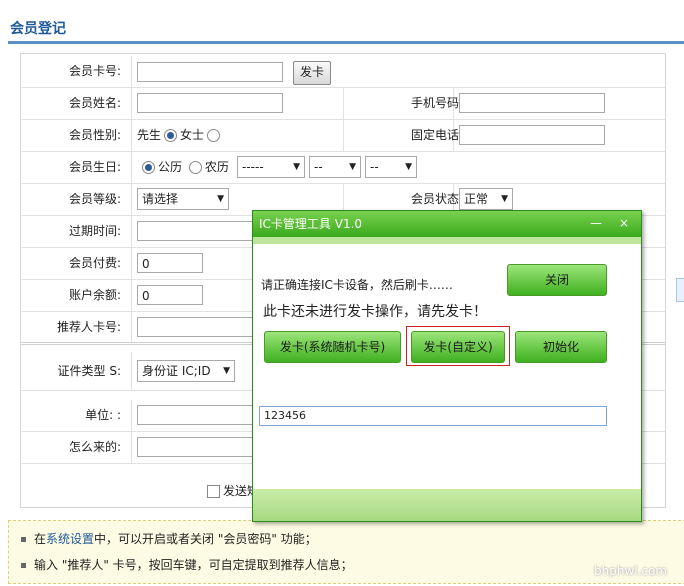 The image size is (684, 586). What do you see at coordinates (335, 167) in the screenshot?
I see `birth-month-select: -- ▼` at bounding box center [335, 167].